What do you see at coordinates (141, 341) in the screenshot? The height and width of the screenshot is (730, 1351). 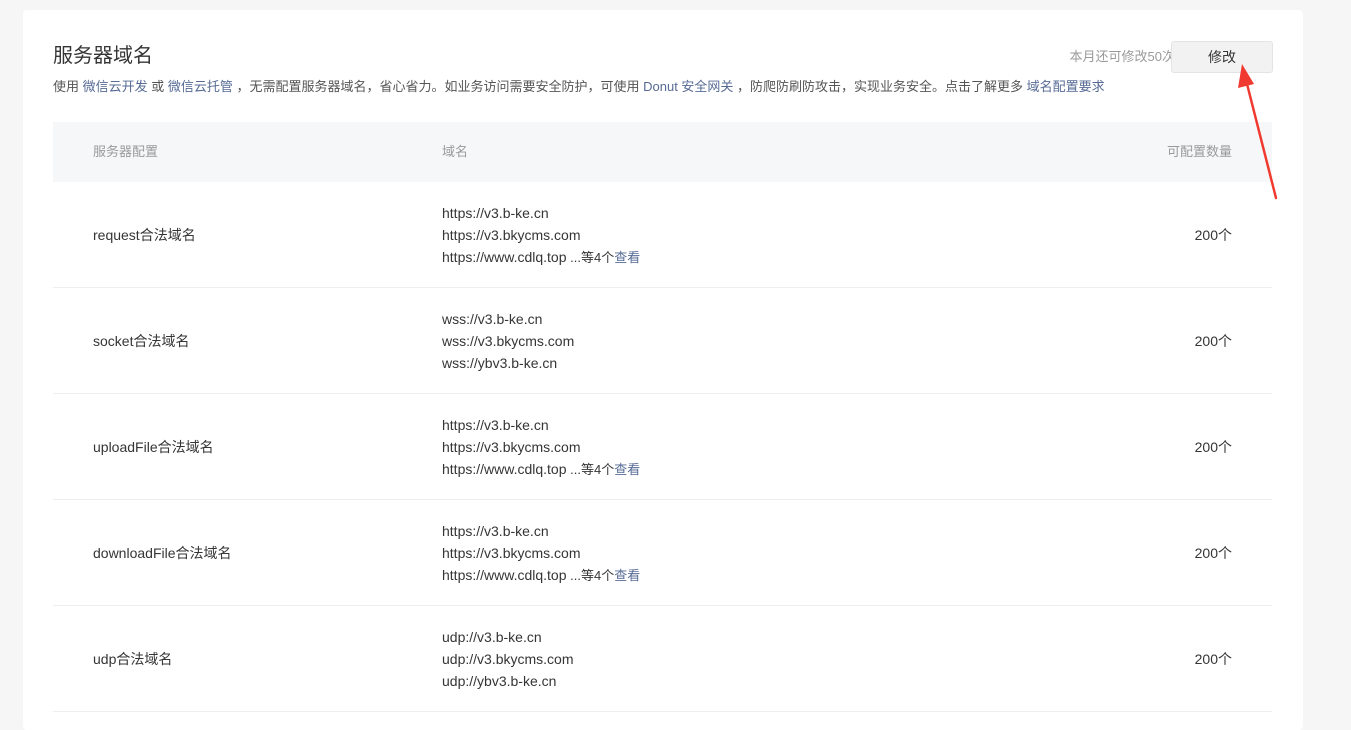 I see `row-config-name: socket合法域名` at bounding box center [141, 341].